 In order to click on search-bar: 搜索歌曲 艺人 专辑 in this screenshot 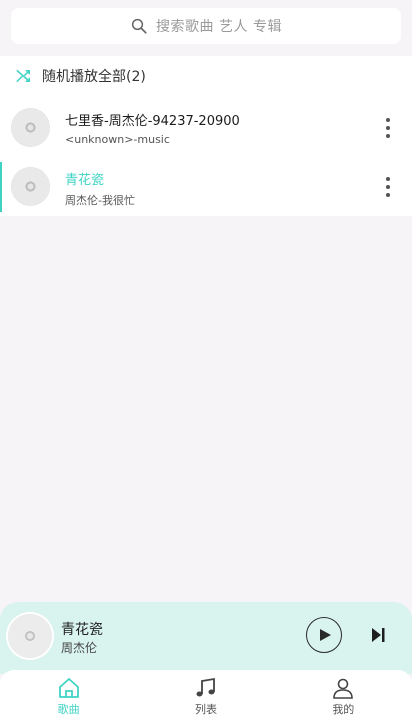, I will do `click(206, 26)`.